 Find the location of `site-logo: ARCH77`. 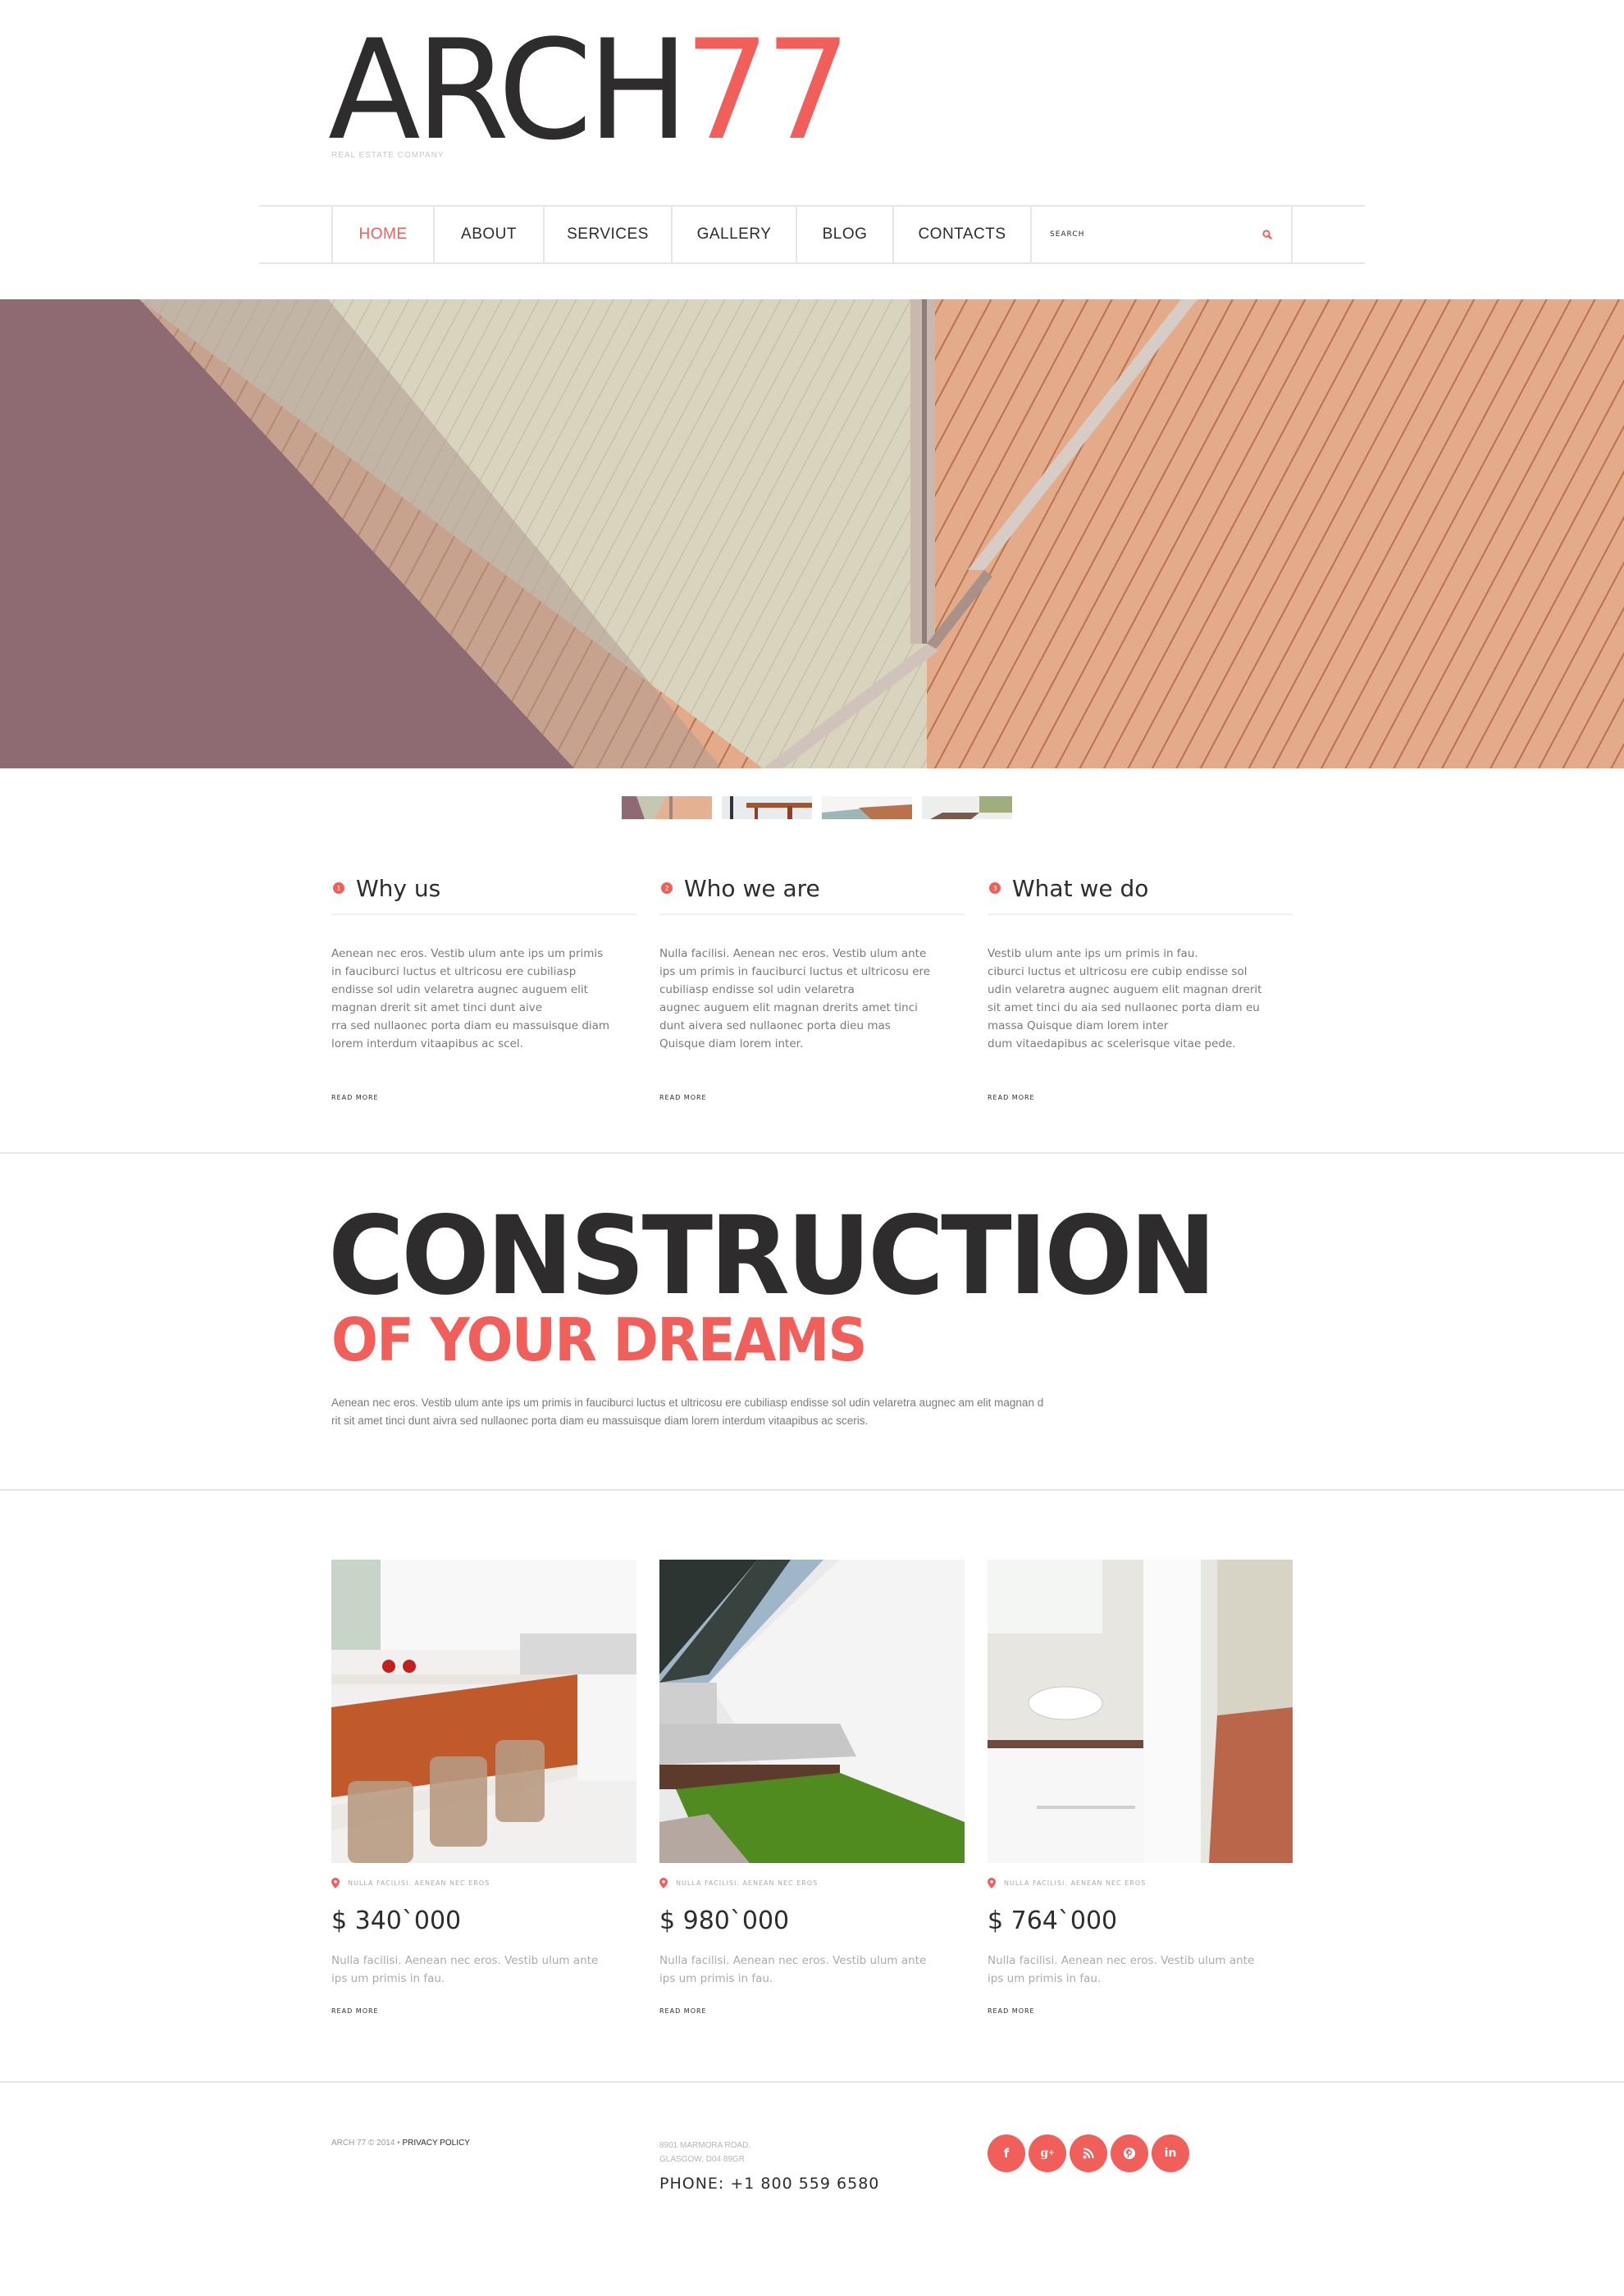

site-logo: ARCH77 is located at coordinates (589, 90).